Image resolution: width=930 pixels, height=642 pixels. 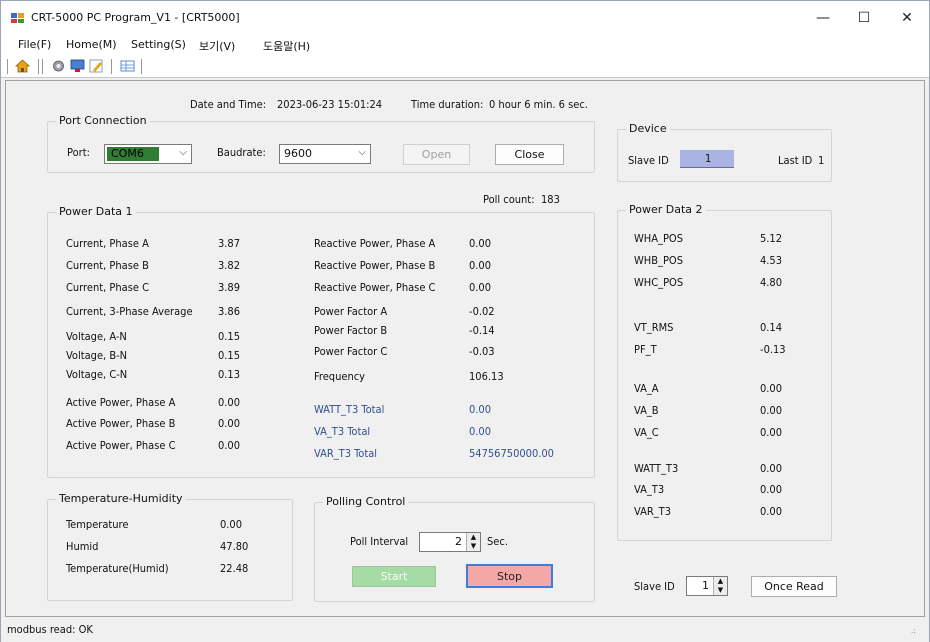 I want to click on data-label: Reactive Power, Phase B, so click(x=375, y=265).